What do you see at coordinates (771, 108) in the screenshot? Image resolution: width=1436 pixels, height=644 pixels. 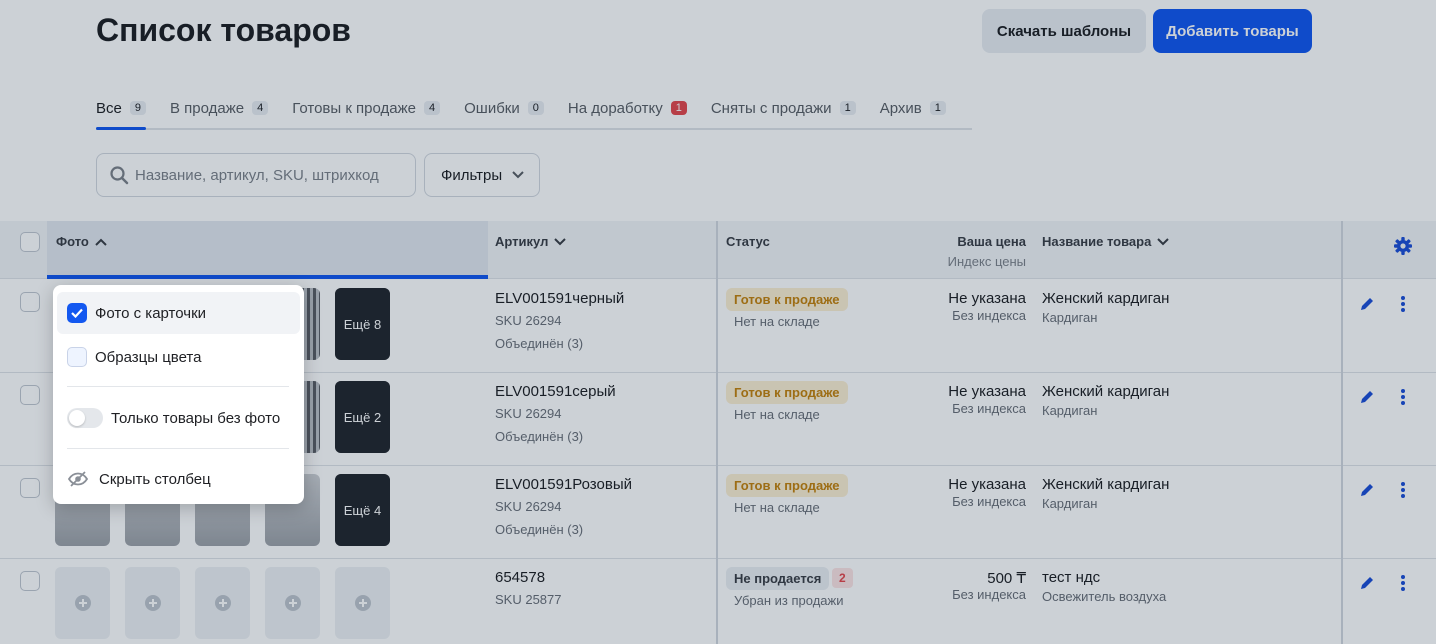 I see `tab-label: Сняты с продажи` at bounding box center [771, 108].